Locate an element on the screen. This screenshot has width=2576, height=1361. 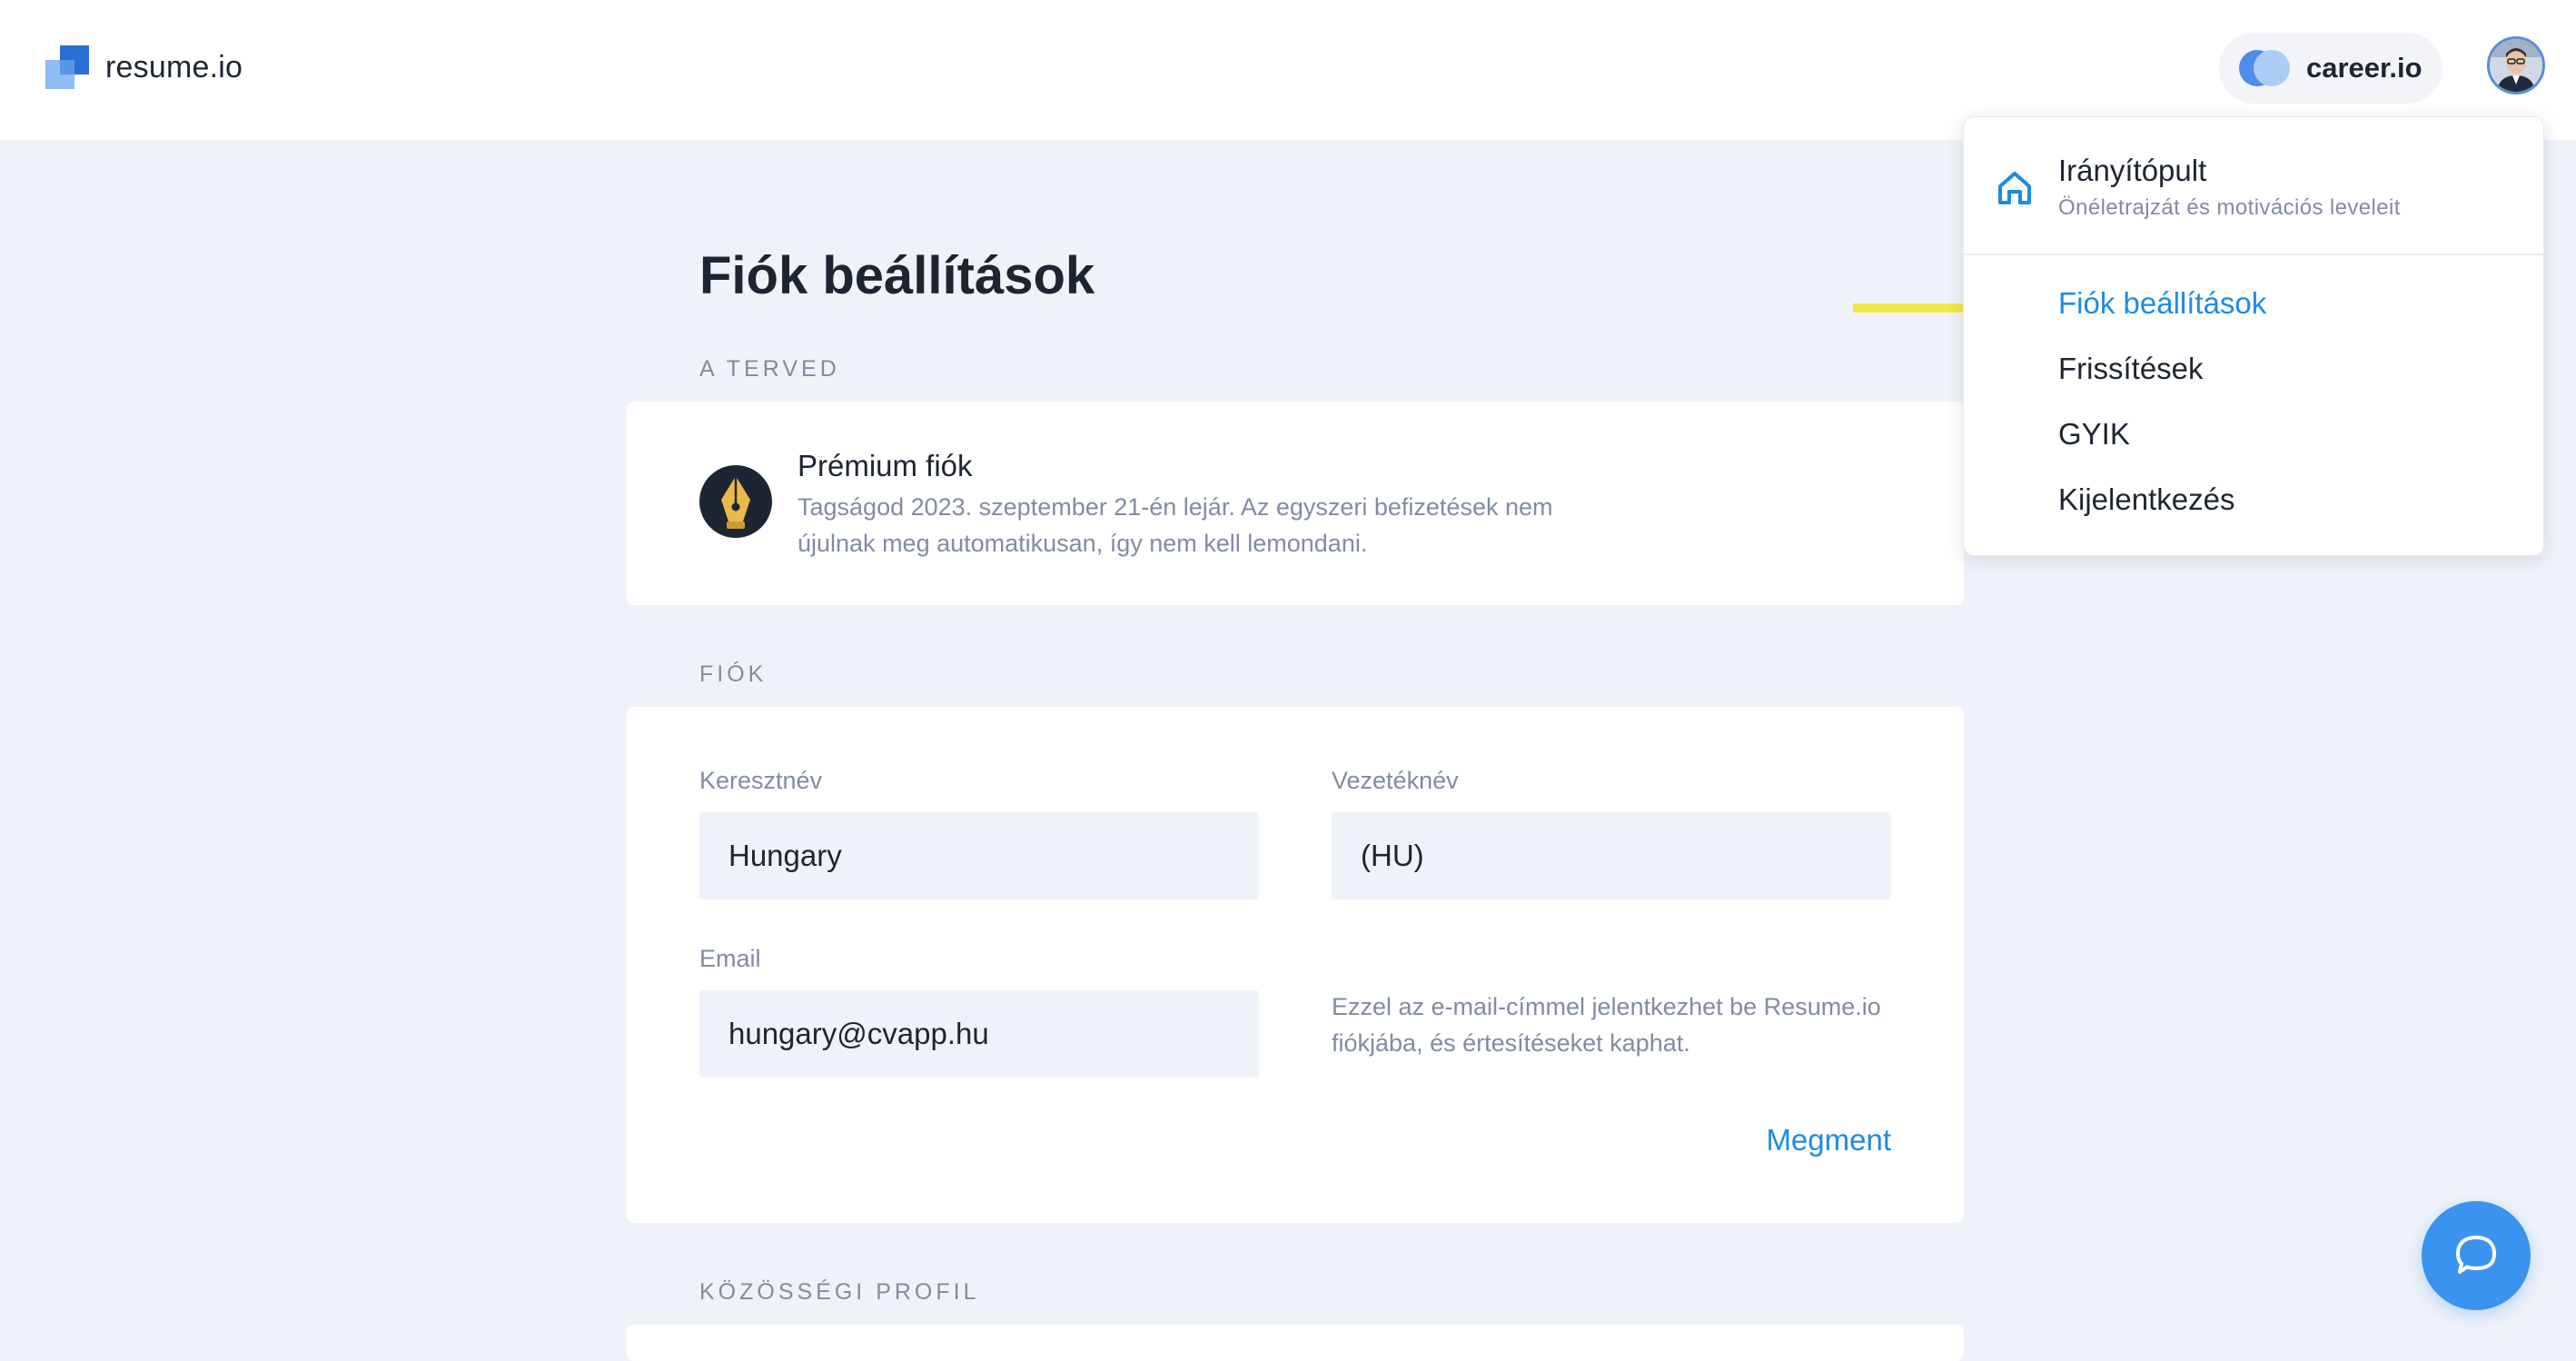
email-label: Email is located at coordinates (730, 958).